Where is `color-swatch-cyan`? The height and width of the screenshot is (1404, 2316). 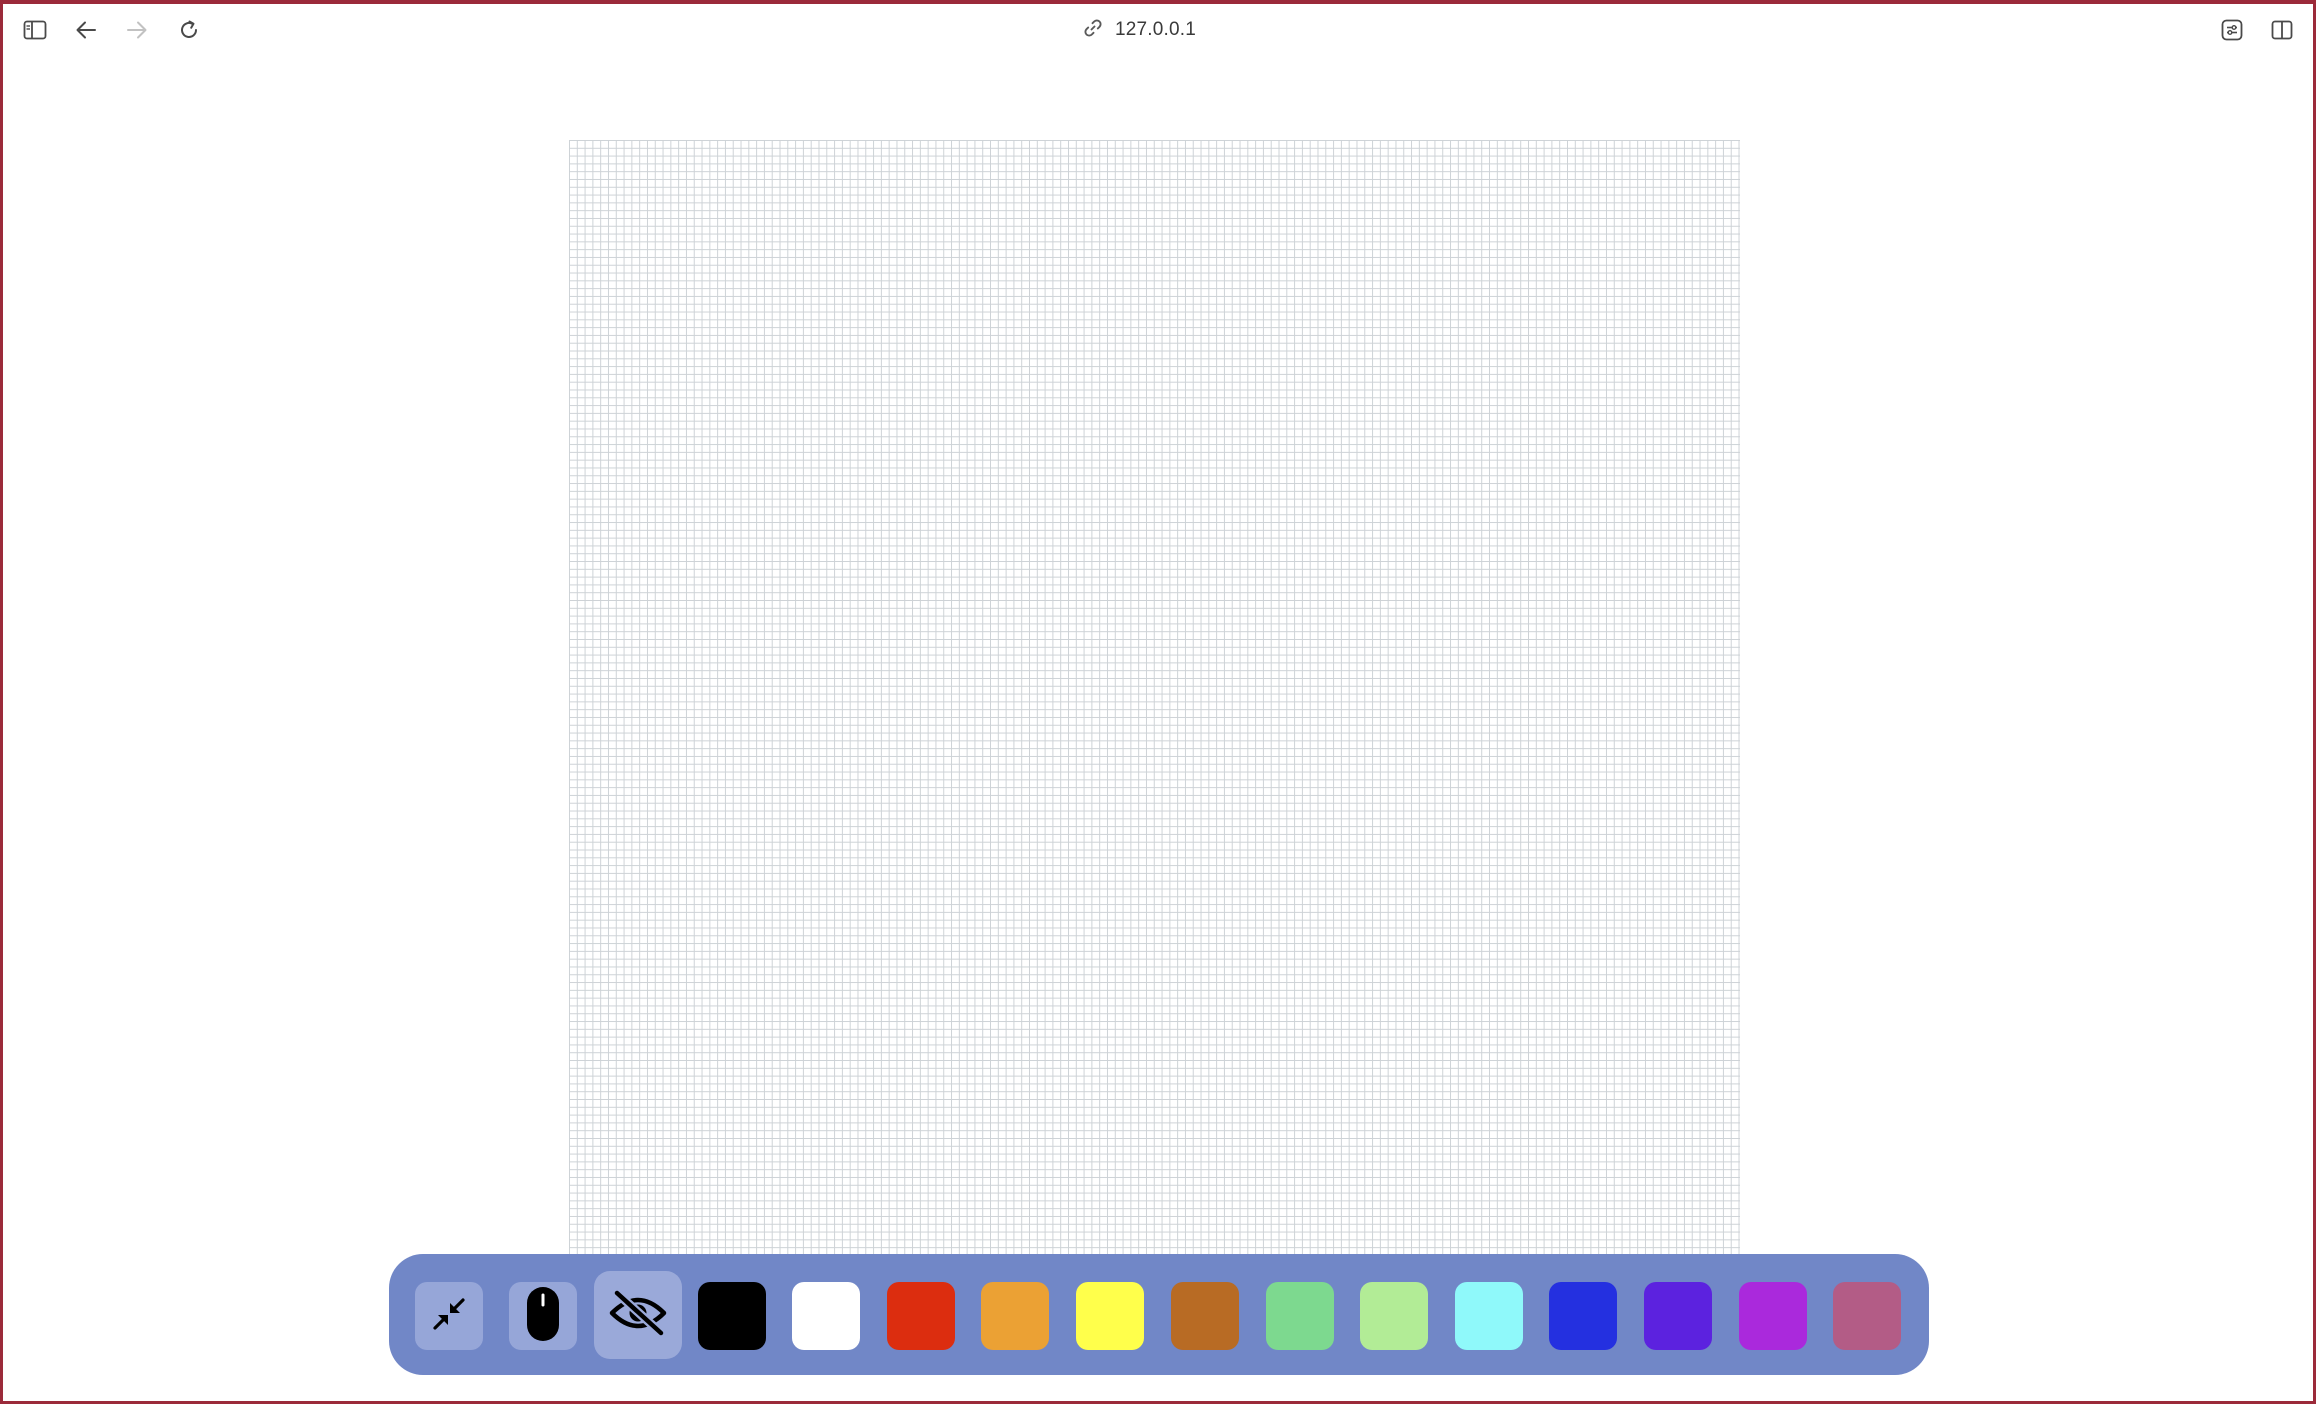 color-swatch-cyan is located at coordinates (1489, 1316).